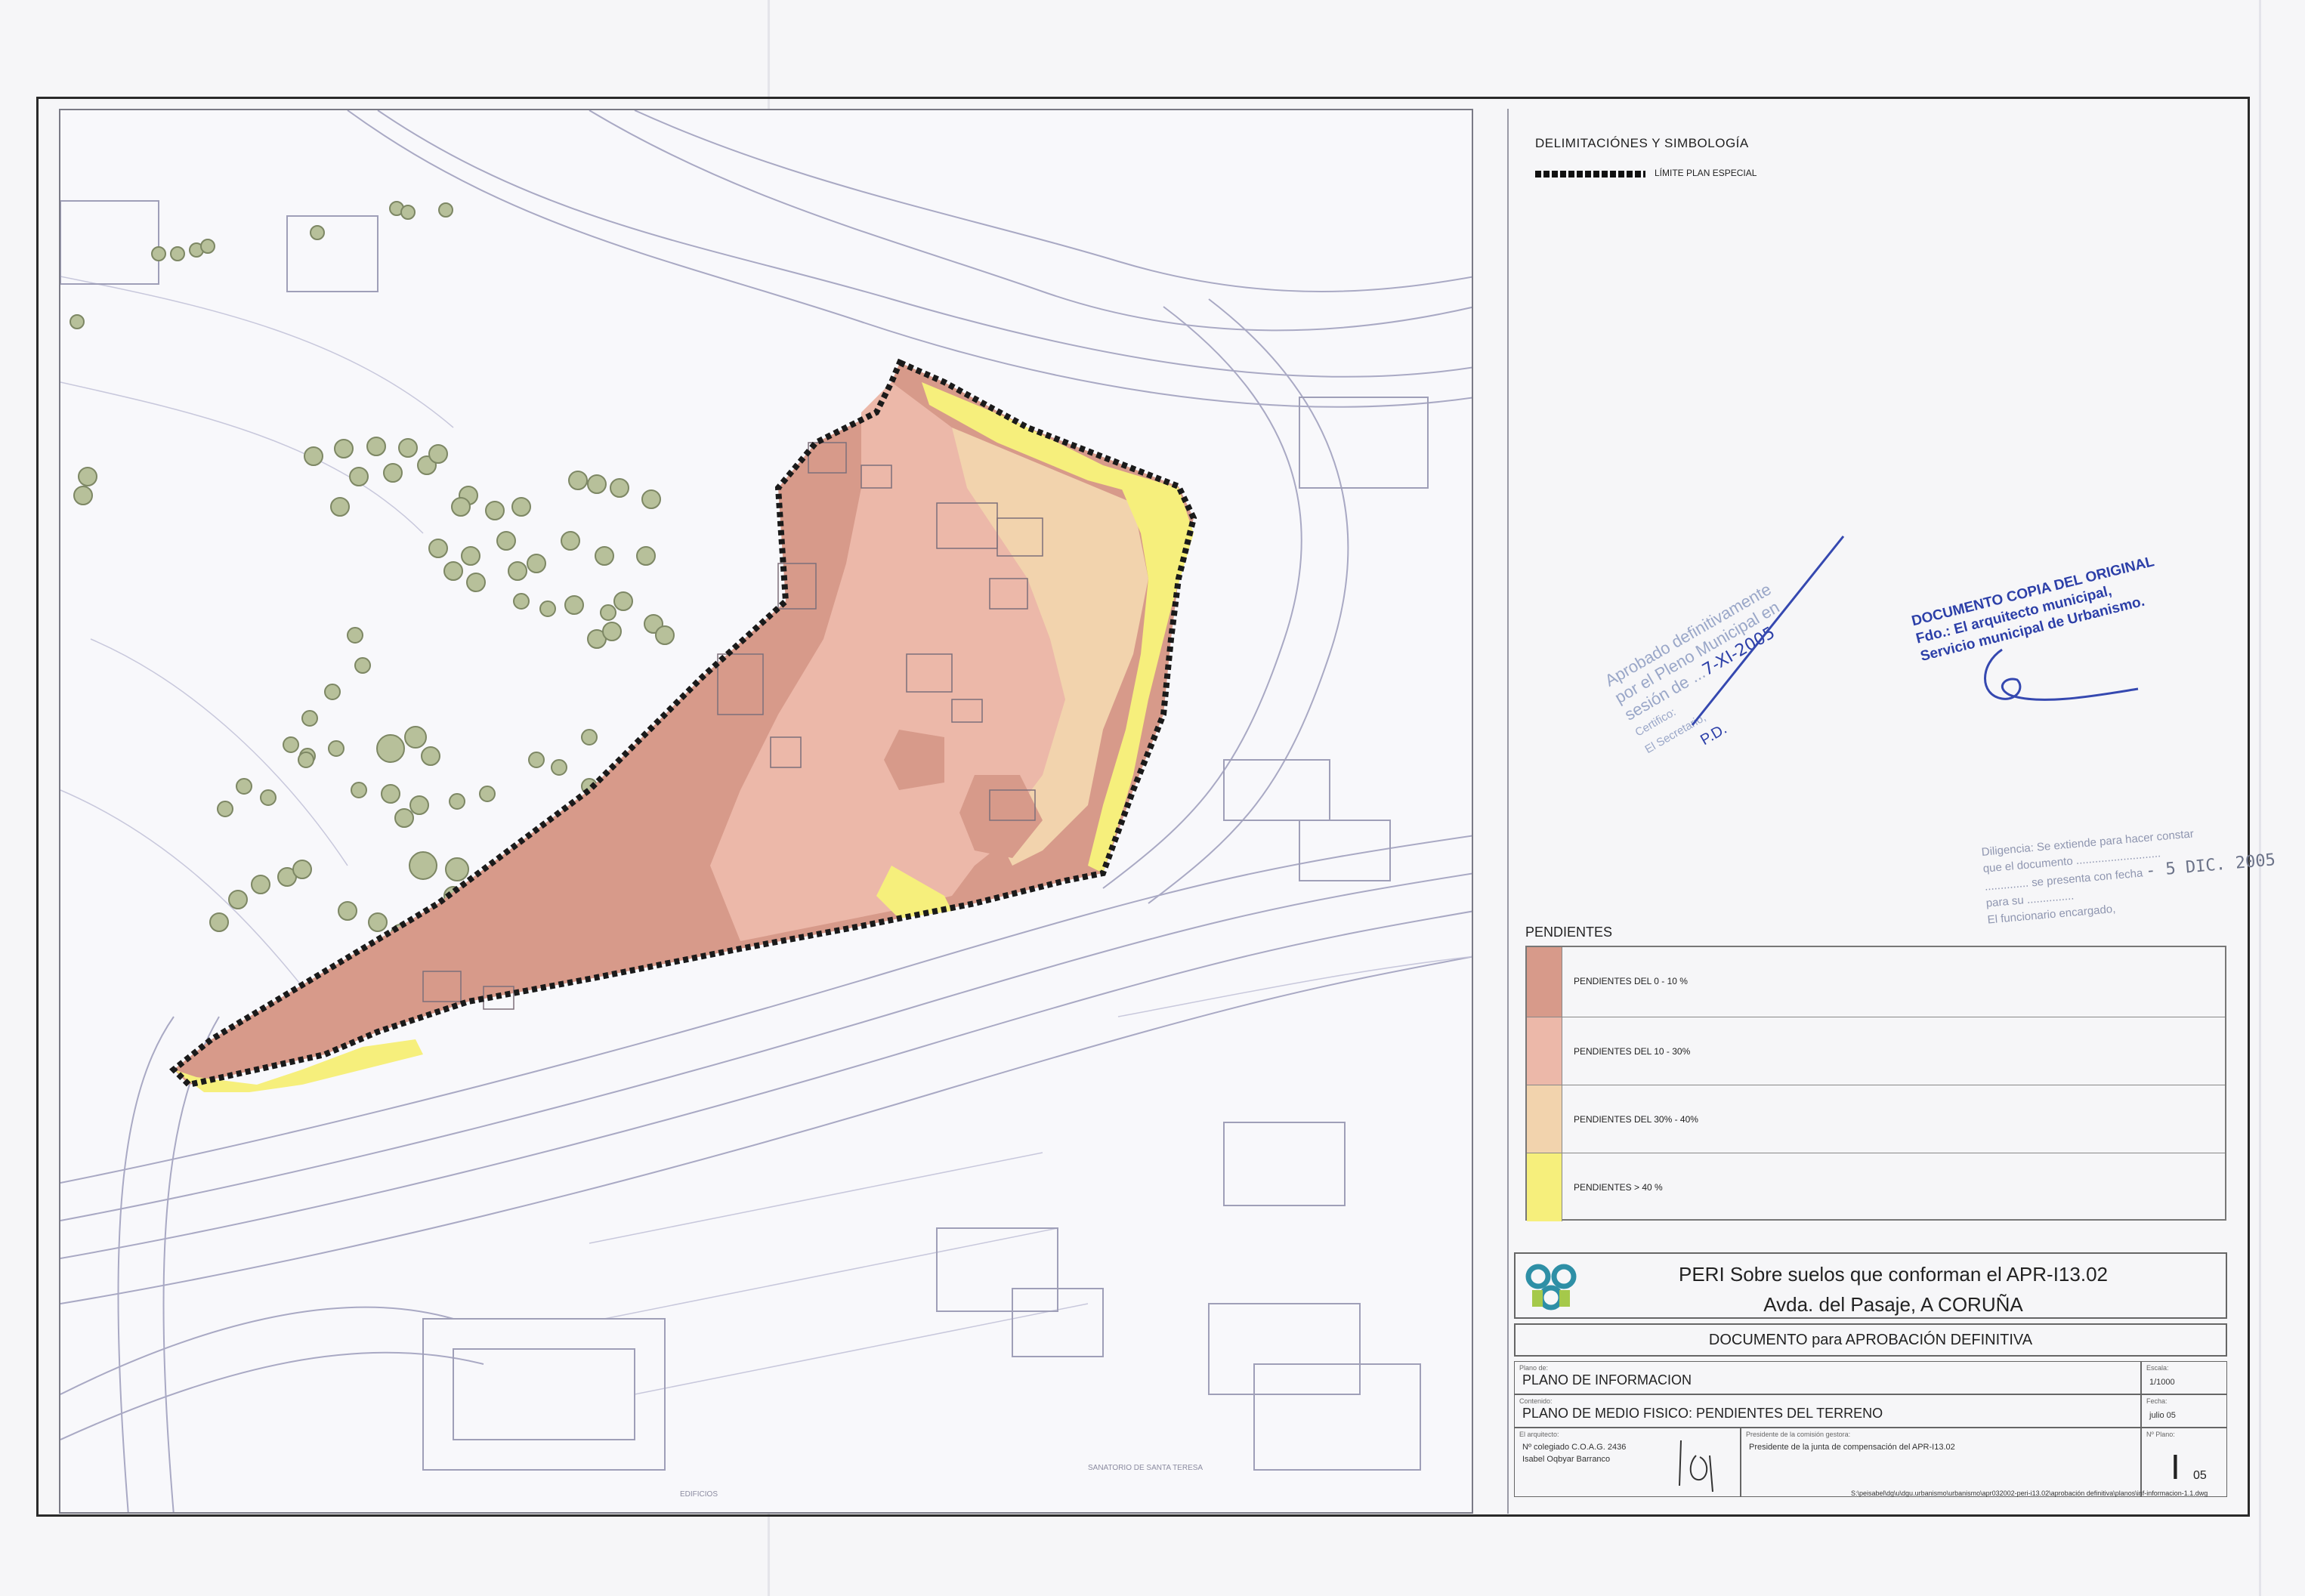 This screenshot has height=1596, width=2305. What do you see at coordinates (699, 1494) in the screenshot?
I see `map-label-block: EDIFICIOS` at bounding box center [699, 1494].